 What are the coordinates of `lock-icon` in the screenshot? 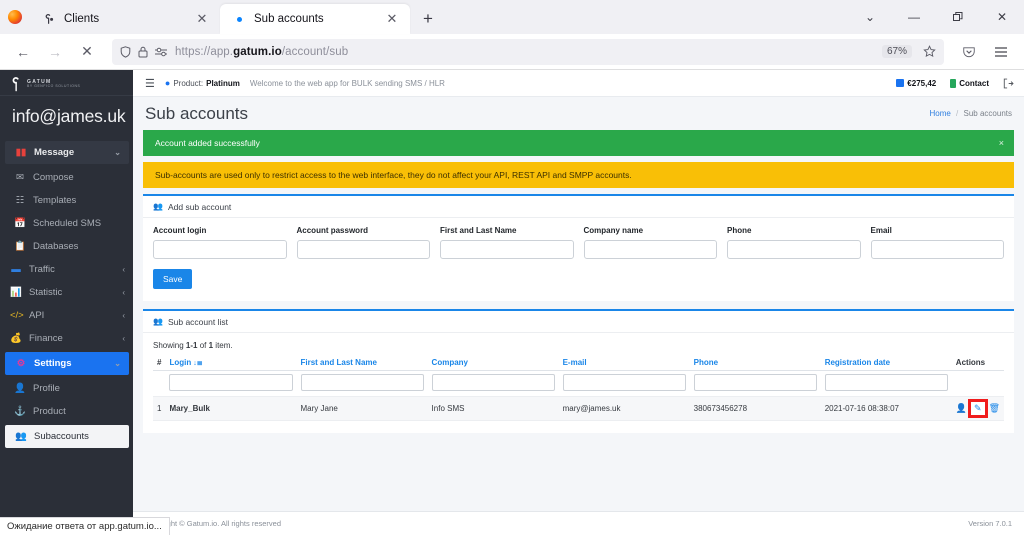 It's located at (143, 52).